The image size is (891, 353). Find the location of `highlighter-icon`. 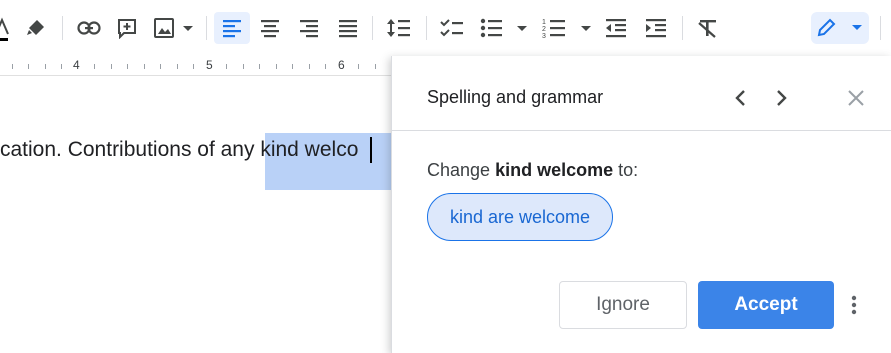

highlighter-icon is located at coordinates (35, 27).